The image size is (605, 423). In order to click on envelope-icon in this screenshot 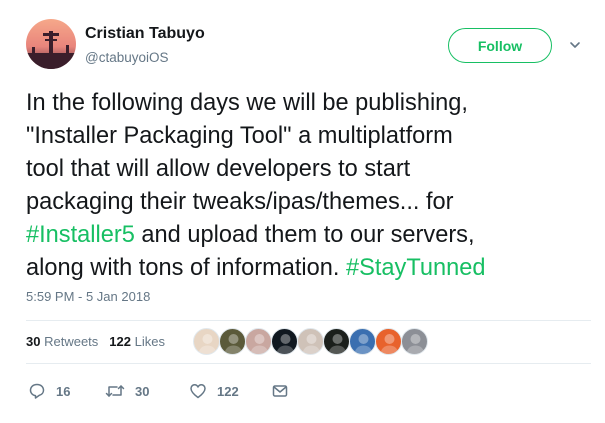, I will do `click(280, 391)`.